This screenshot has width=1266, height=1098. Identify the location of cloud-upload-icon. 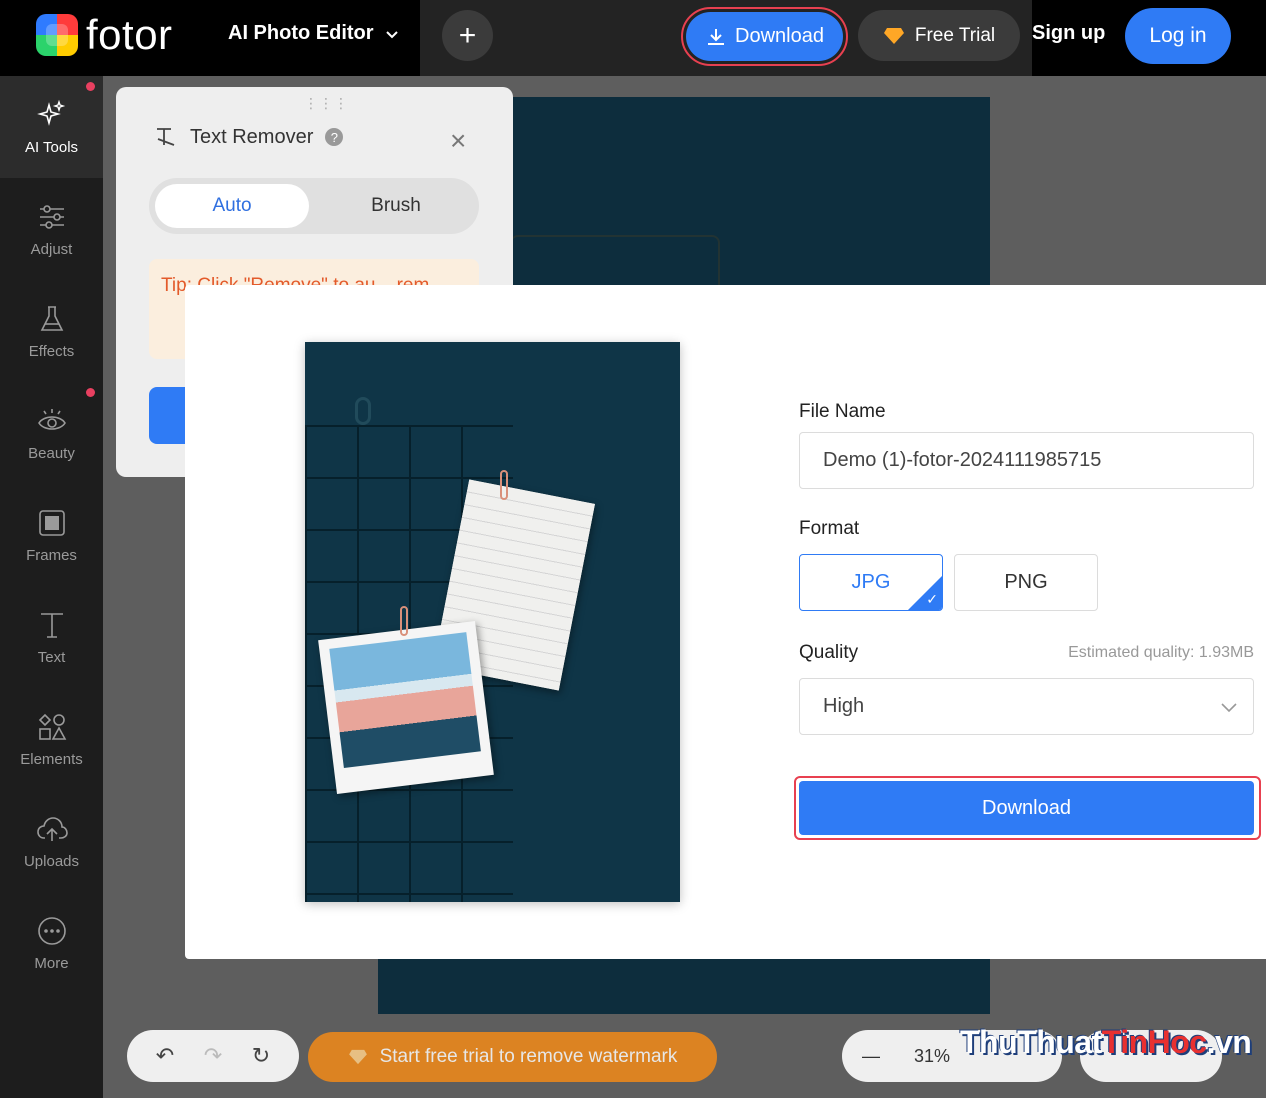
(52, 828).